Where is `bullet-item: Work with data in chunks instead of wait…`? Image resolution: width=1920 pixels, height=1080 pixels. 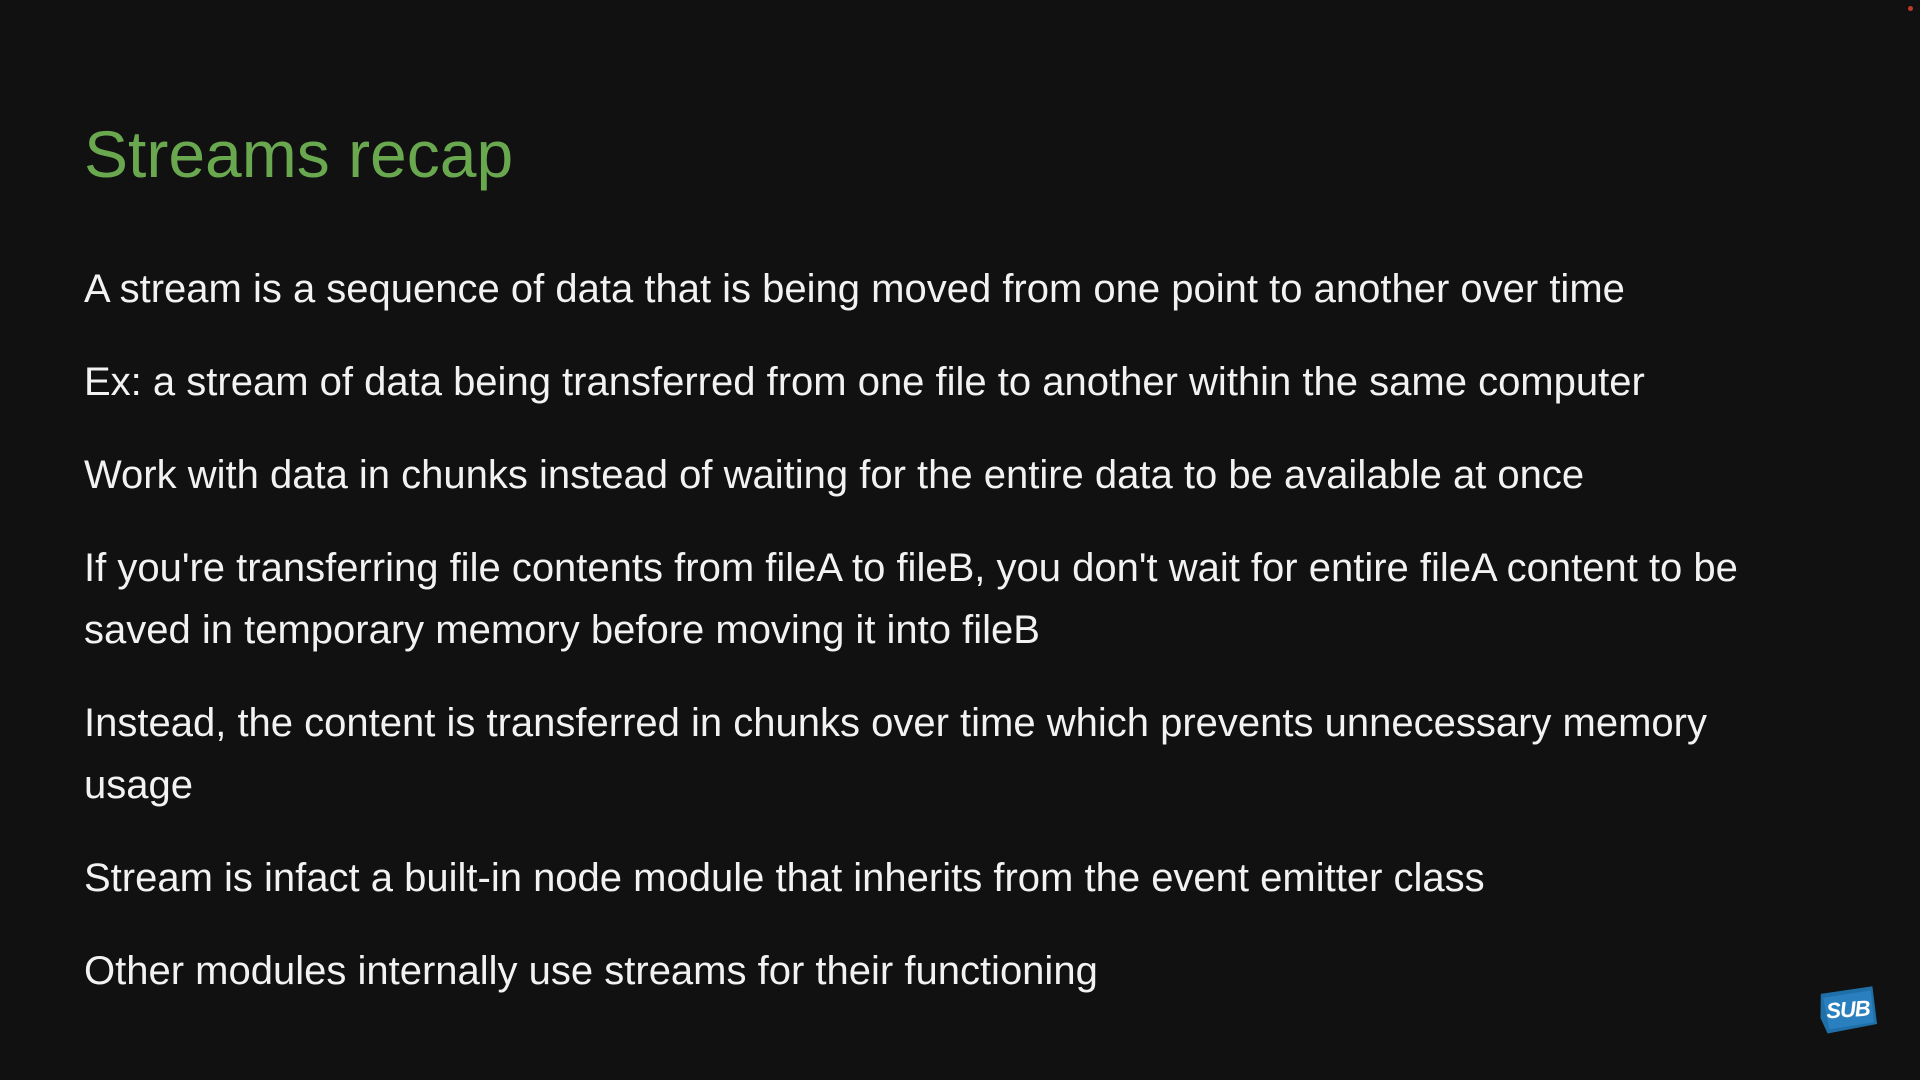
bullet-item: Work with data in chunks instead of wait… is located at coordinates (834, 475).